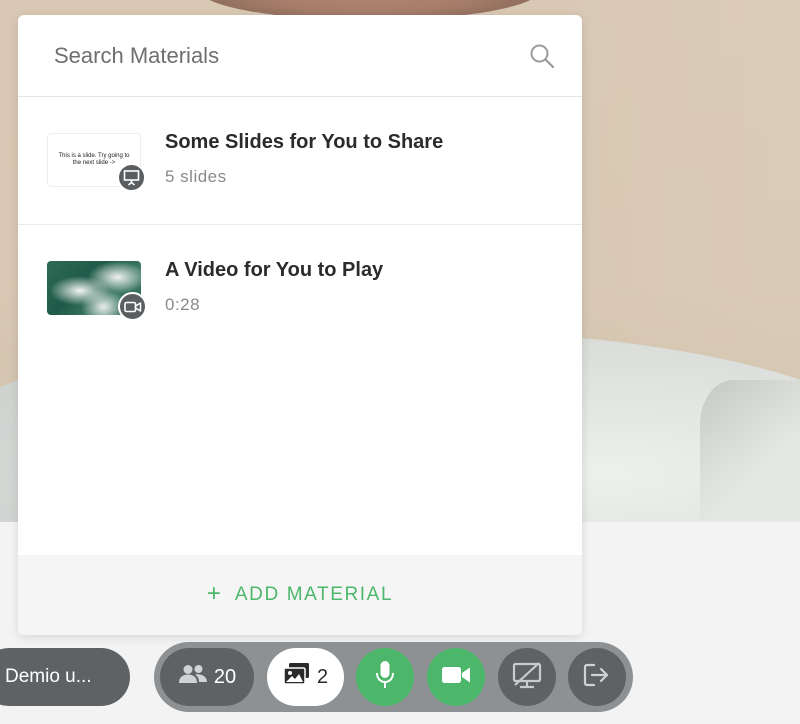 The image size is (800, 724). I want to click on video-thumbnail, so click(97, 291).